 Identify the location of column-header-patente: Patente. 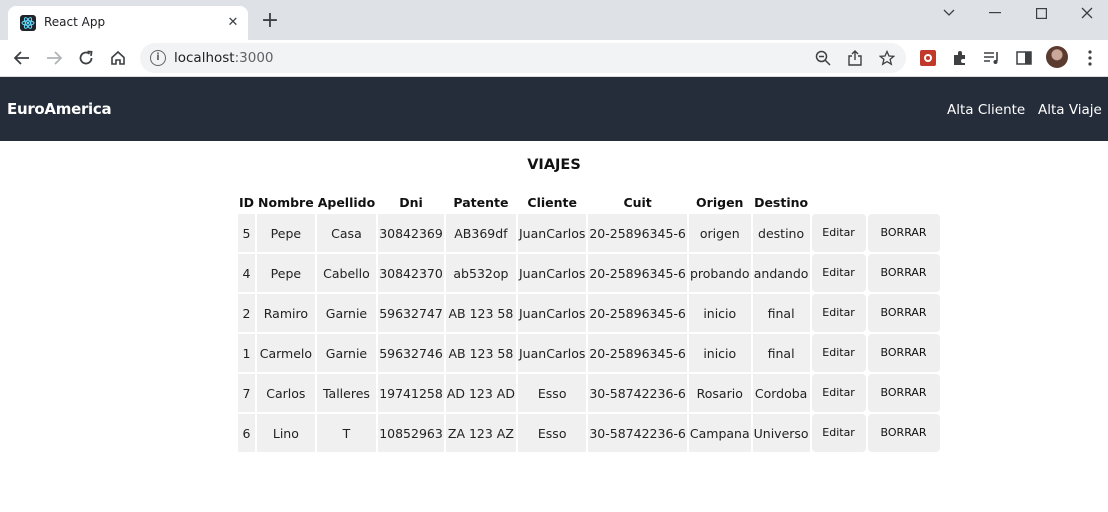
(481, 202).